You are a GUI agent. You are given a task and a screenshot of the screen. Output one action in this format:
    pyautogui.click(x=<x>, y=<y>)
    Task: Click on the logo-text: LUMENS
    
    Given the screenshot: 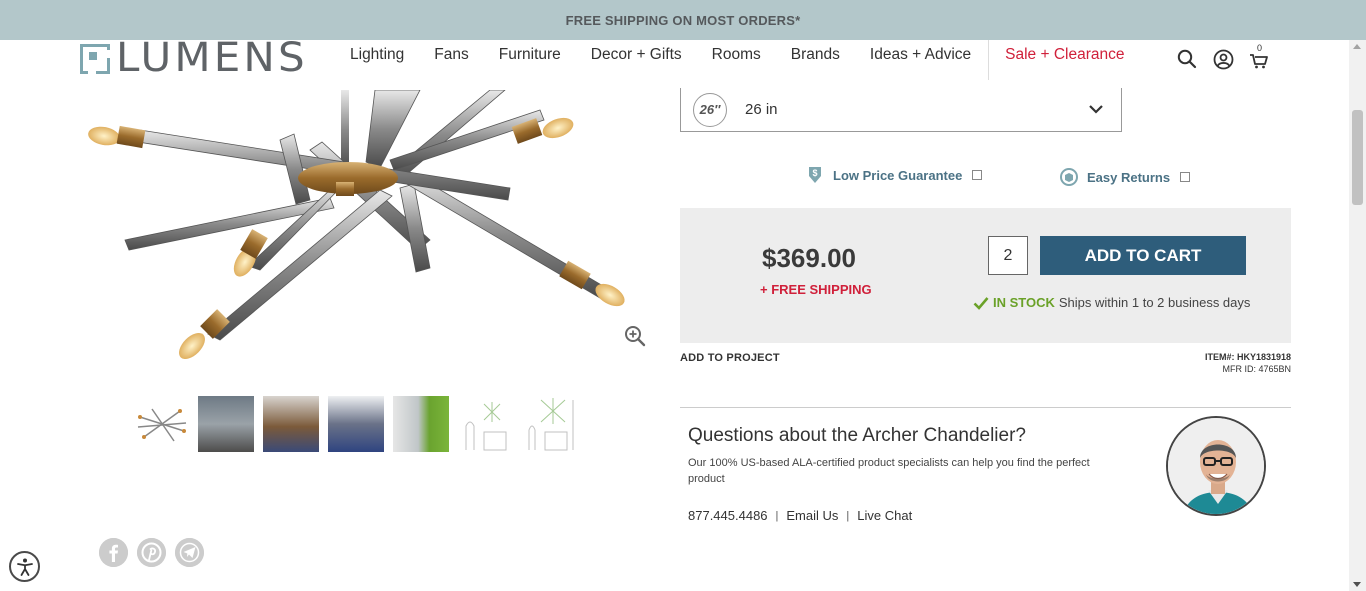 What is the action you would take?
    pyautogui.click(x=212, y=58)
    